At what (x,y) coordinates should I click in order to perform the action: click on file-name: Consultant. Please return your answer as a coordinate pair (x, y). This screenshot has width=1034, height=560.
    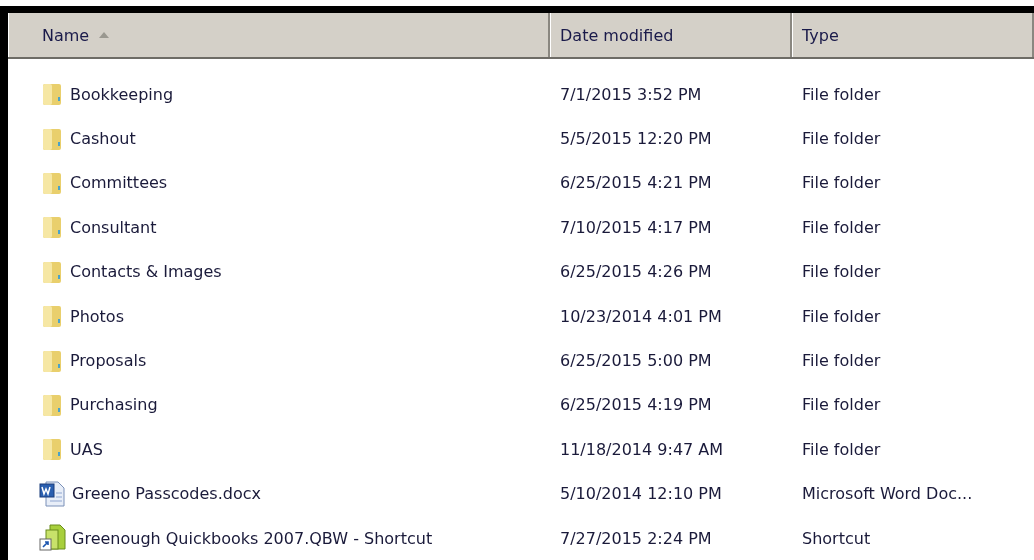
    Looking at the image, I should click on (113, 227).